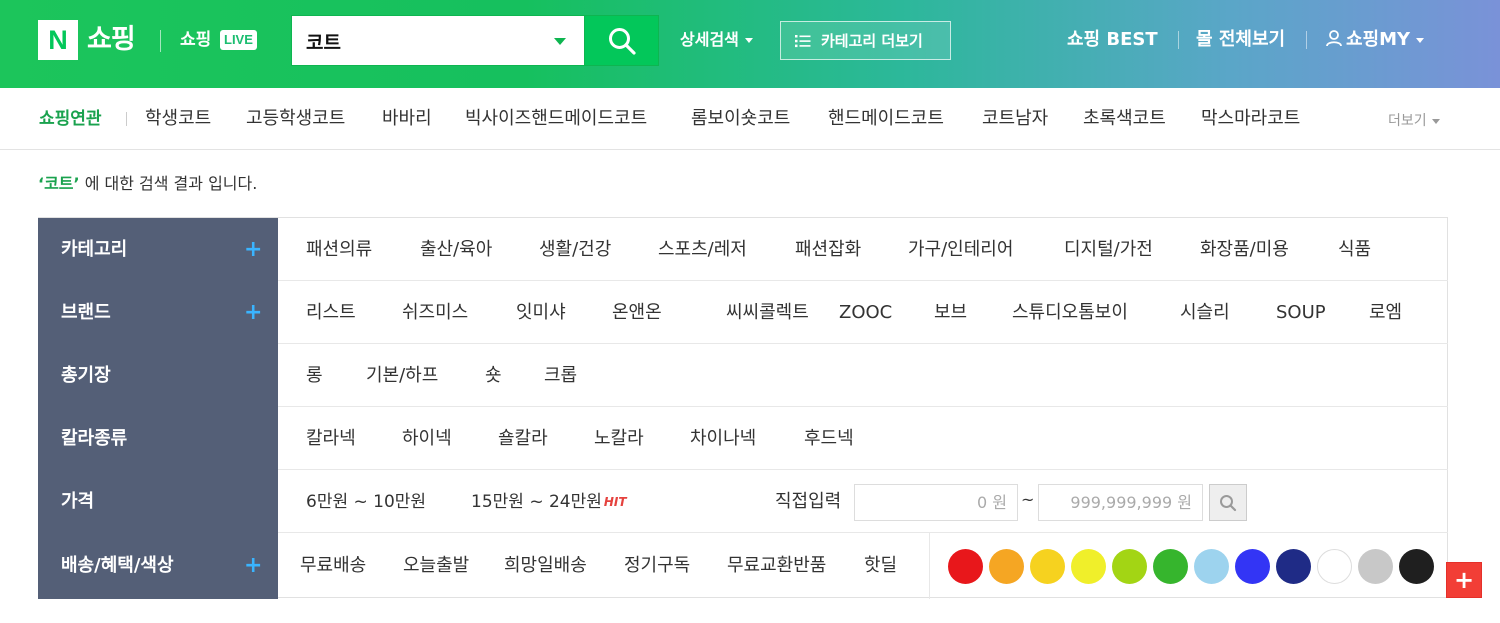 The width and height of the screenshot is (1500, 623). Describe the element at coordinates (575, 250) in the screenshot. I see `filter-option: 생활/건강` at that location.